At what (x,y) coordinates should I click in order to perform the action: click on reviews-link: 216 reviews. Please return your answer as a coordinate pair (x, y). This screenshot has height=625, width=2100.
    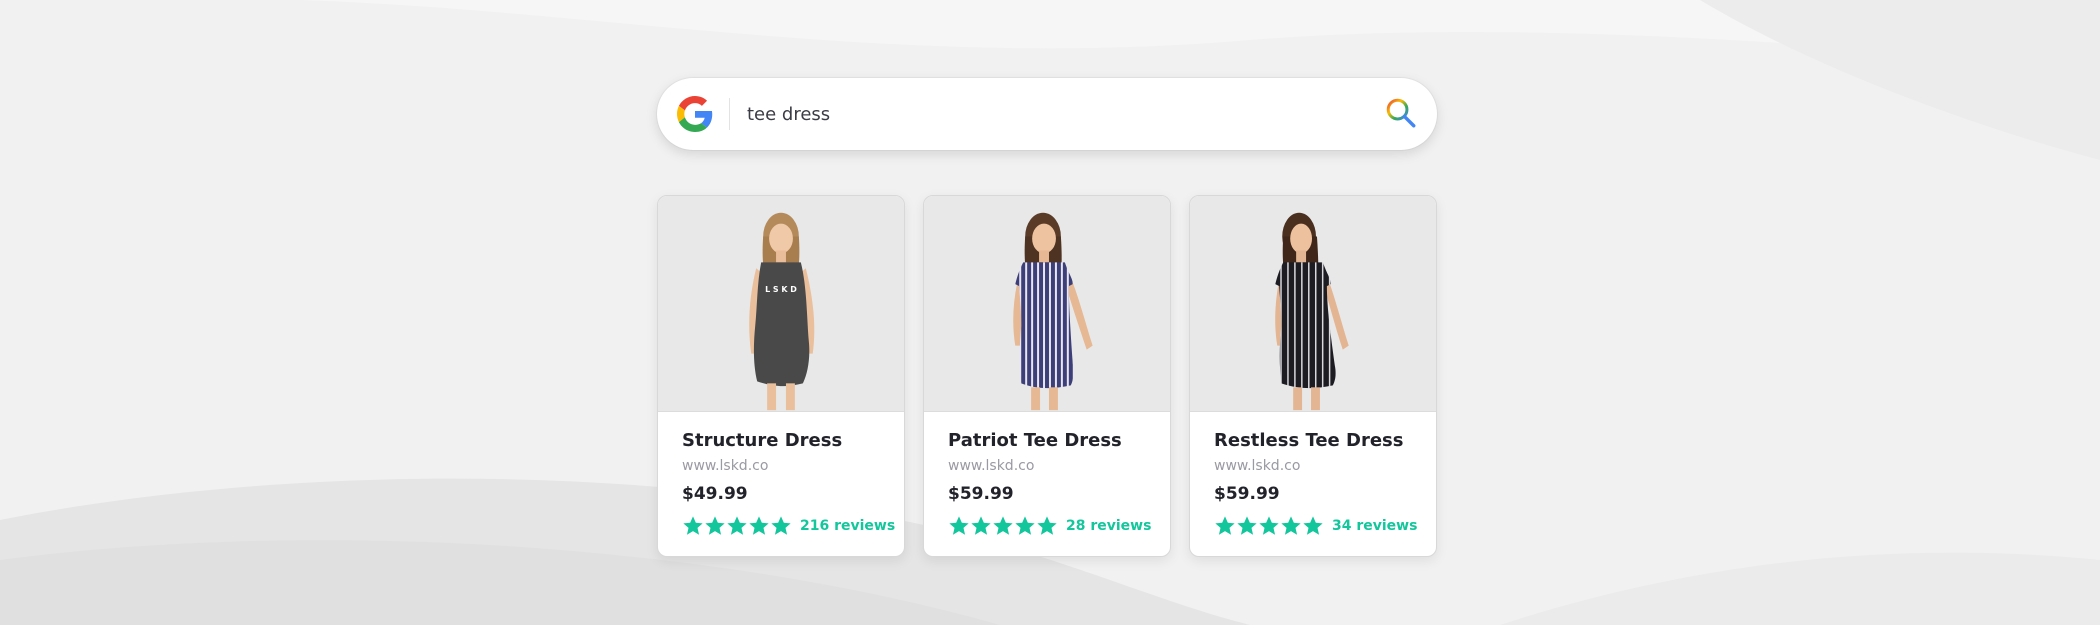
    Looking at the image, I should click on (847, 526).